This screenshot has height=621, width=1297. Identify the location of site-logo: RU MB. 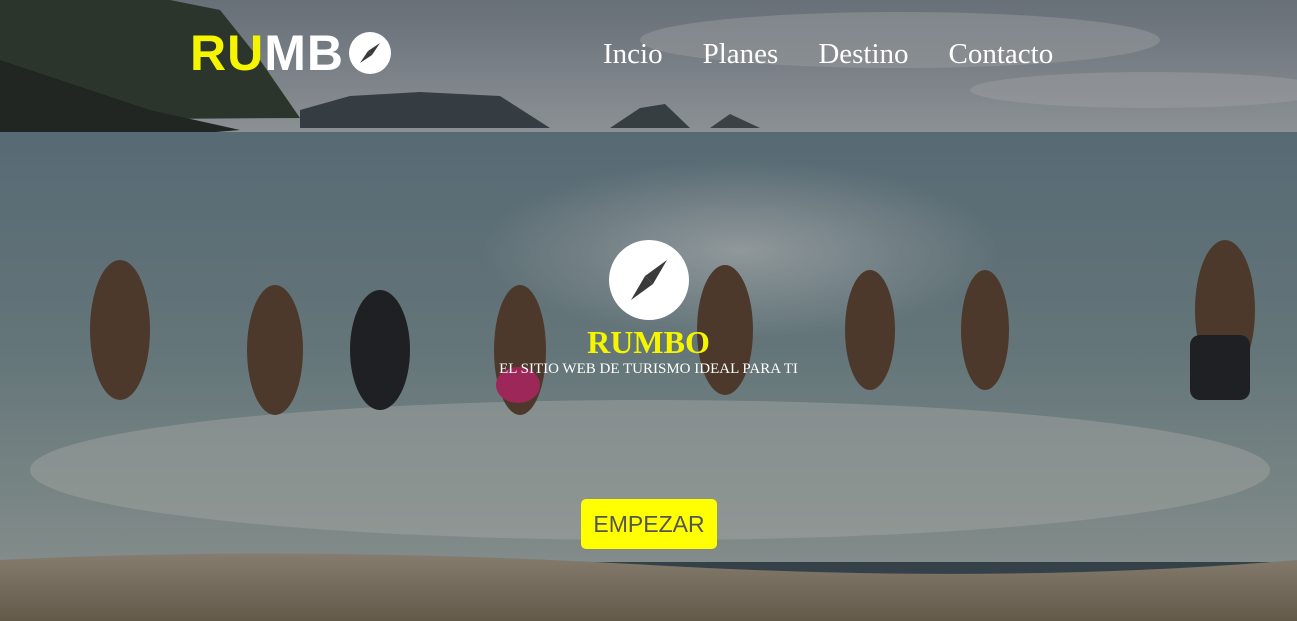
(291, 53).